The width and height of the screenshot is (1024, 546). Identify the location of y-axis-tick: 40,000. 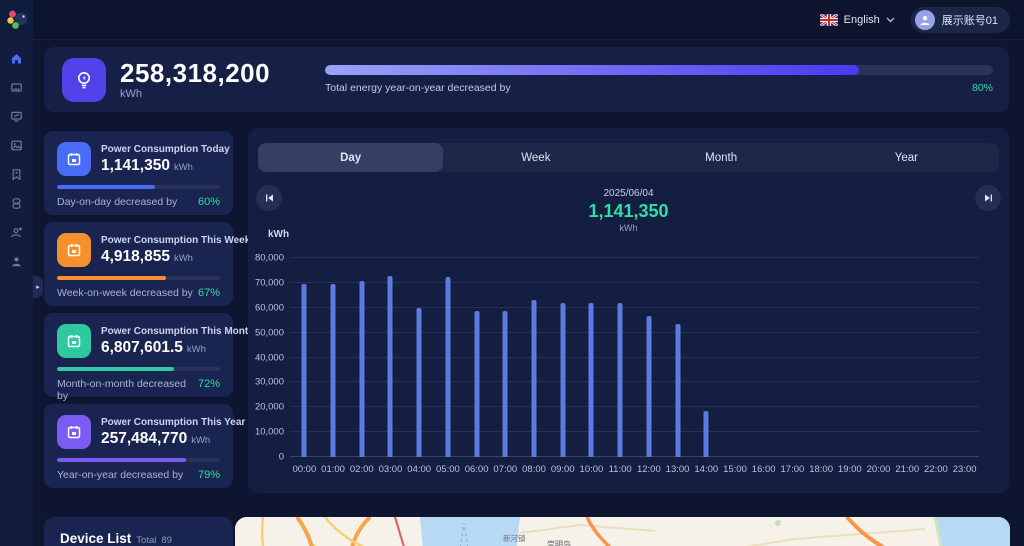
(269, 357).